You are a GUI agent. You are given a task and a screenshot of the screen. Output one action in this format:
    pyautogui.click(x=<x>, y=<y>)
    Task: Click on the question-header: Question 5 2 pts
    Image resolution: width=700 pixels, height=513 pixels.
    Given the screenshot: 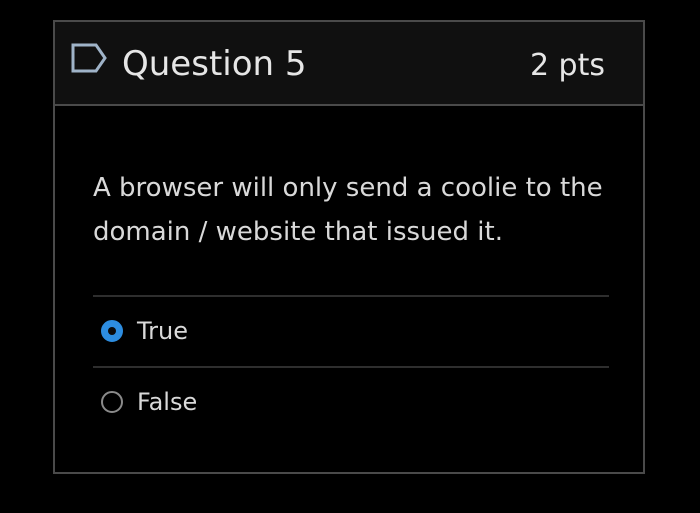 What is the action you would take?
    pyautogui.click(x=349, y=64)
    